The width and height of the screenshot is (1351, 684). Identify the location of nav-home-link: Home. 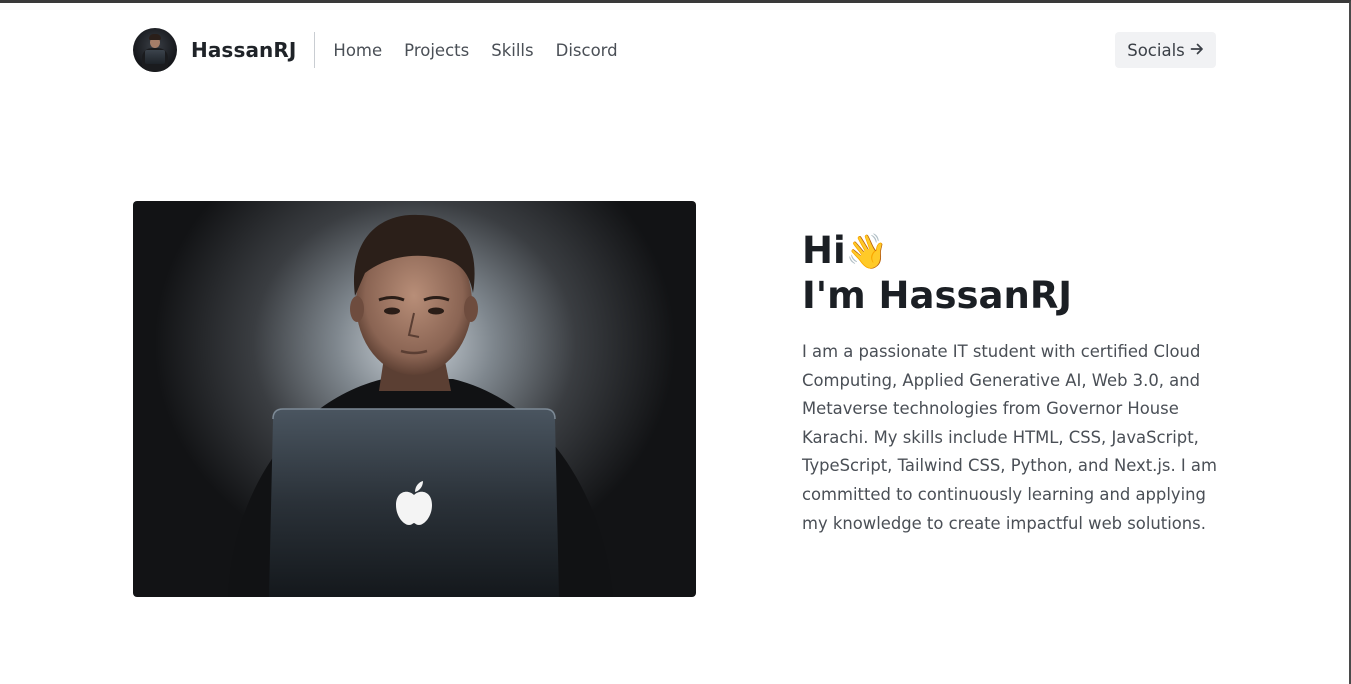
(357, 50).